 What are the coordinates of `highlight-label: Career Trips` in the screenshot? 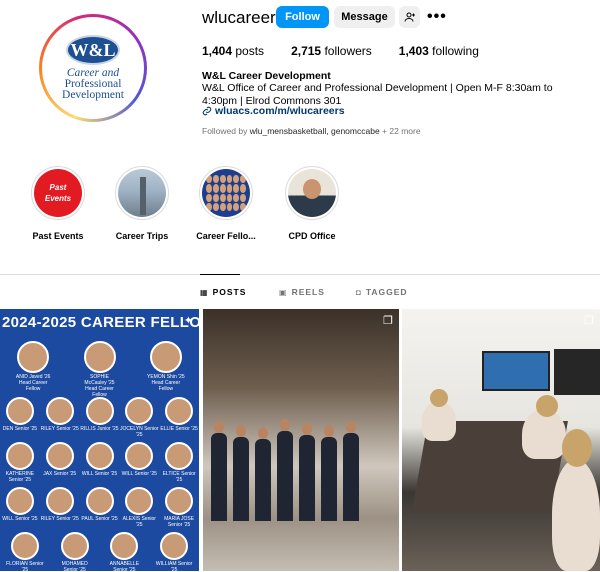 It's located at (142, 236).